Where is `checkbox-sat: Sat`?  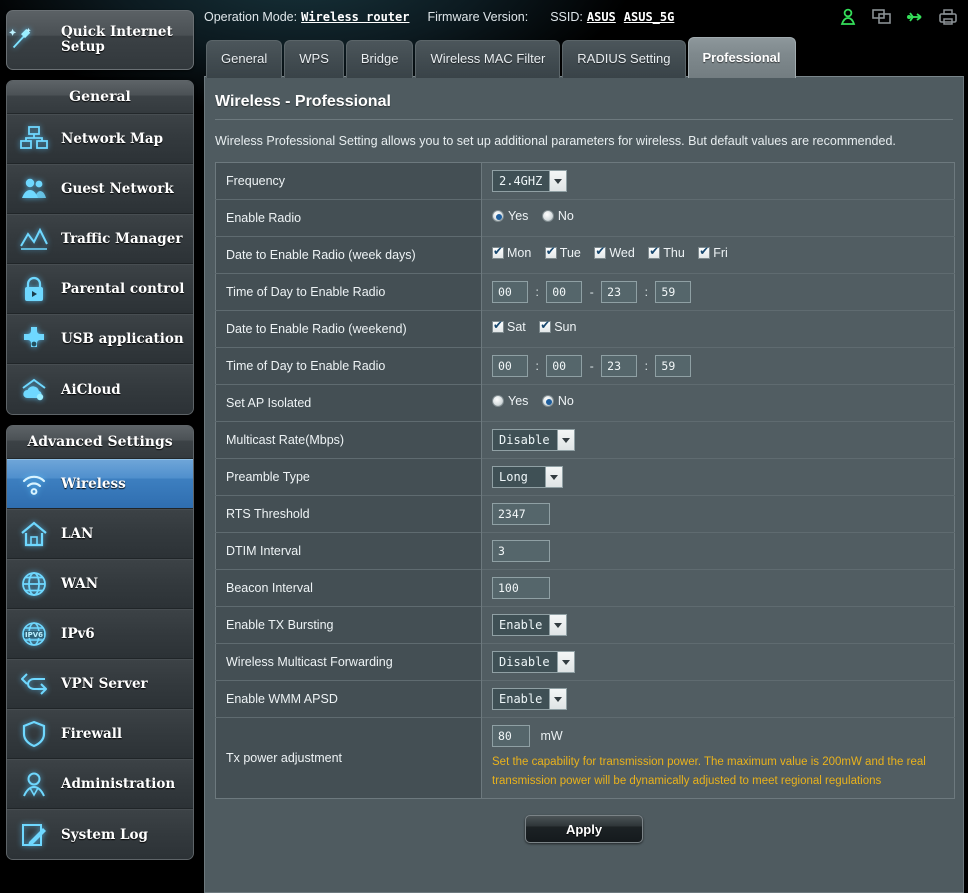 checkbox-sat: Sat is located at coordinates (509, 326).